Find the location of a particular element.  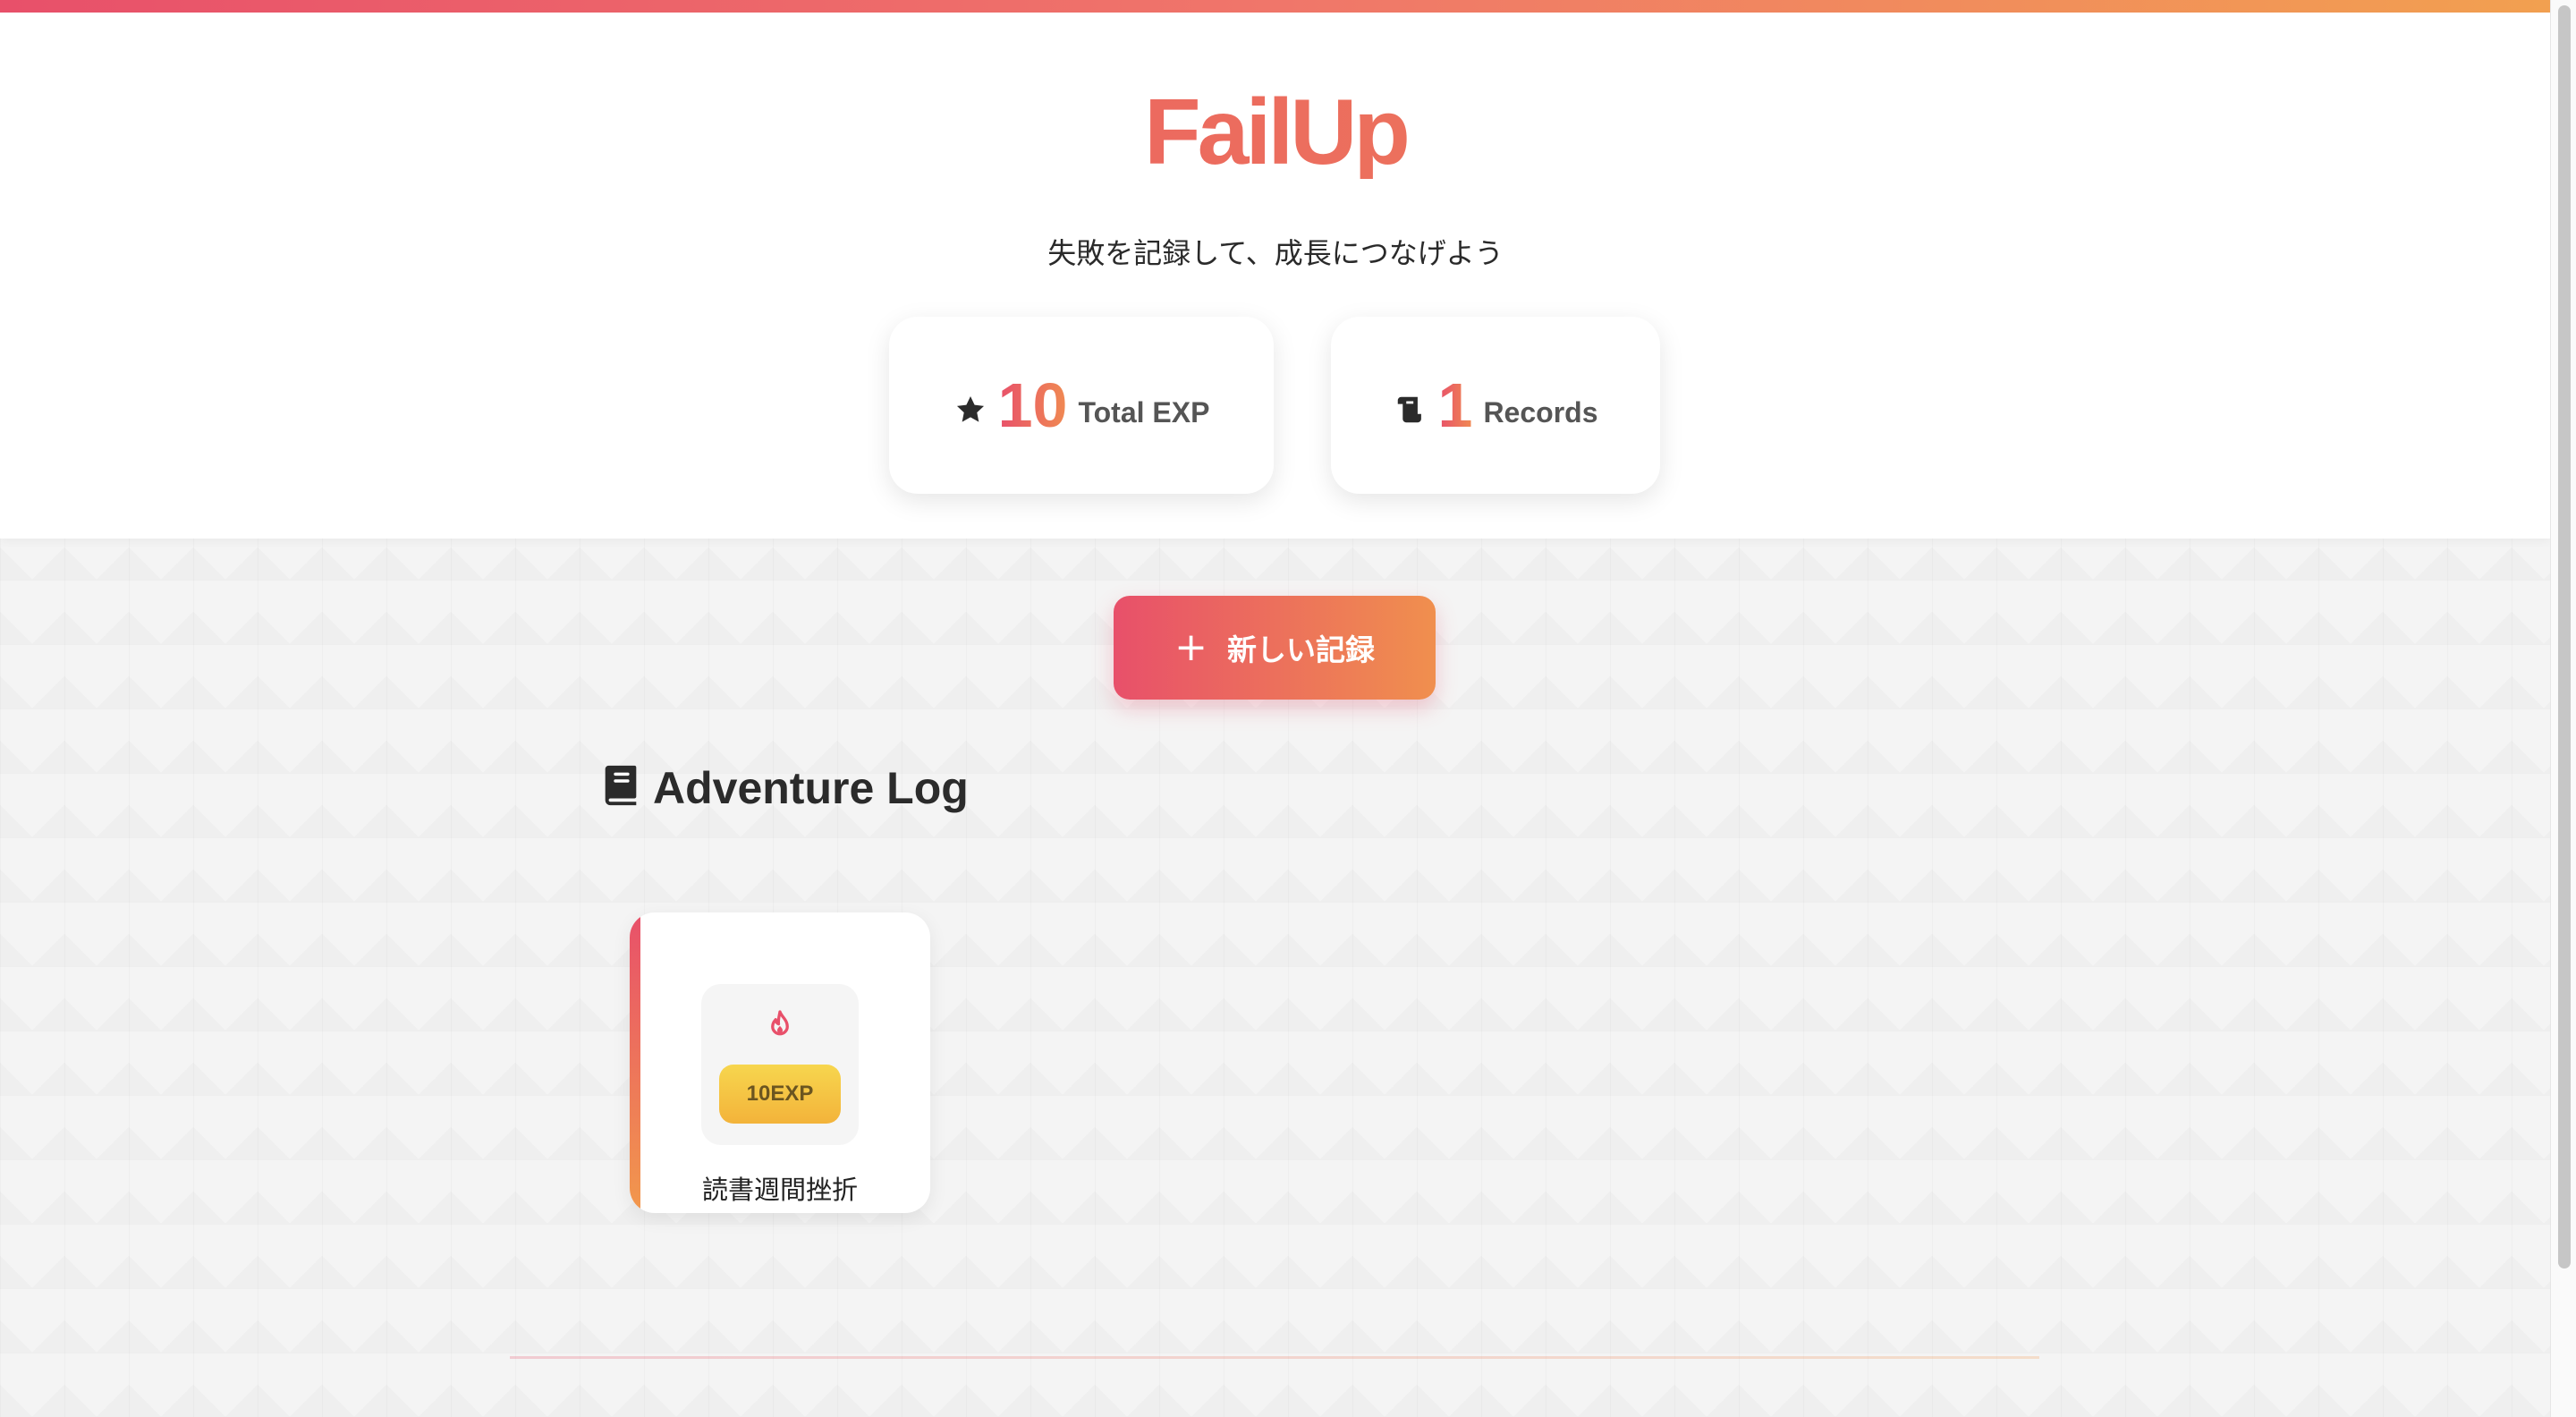

new-record-button: + 新しい記録 is located at coordinates (1275, 648).